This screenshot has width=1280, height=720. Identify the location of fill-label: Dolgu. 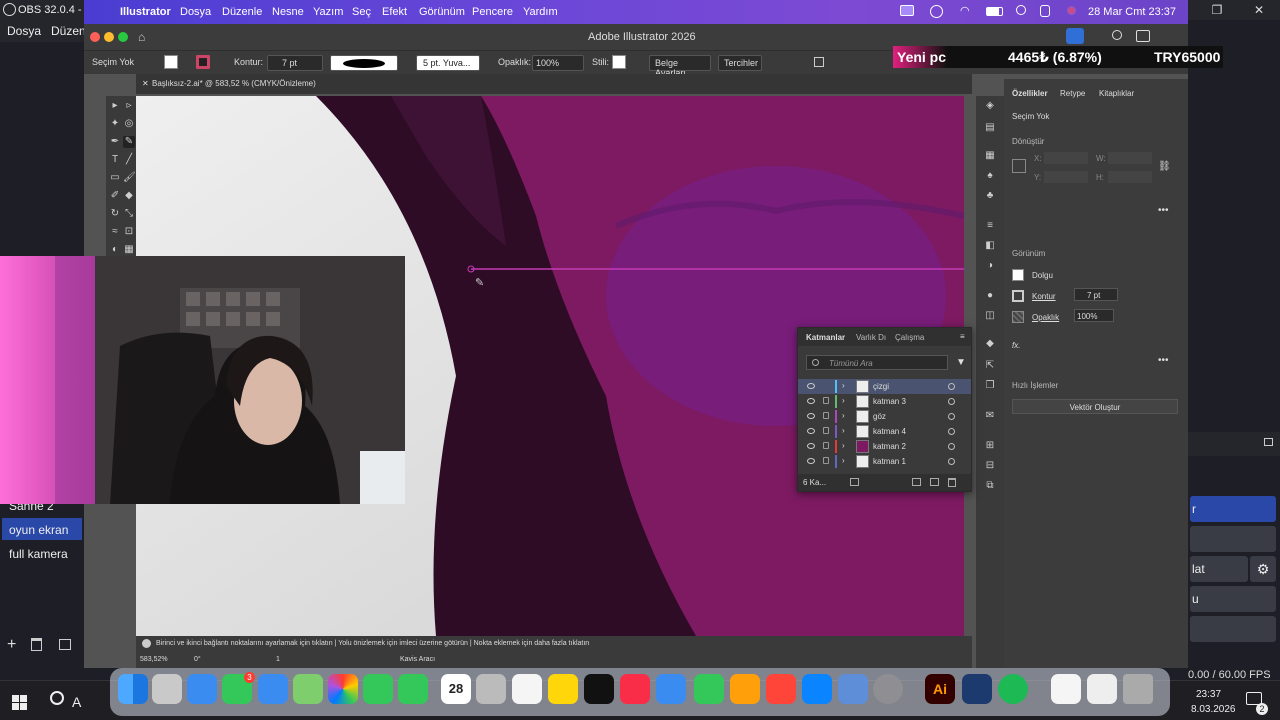
(1042, 275).